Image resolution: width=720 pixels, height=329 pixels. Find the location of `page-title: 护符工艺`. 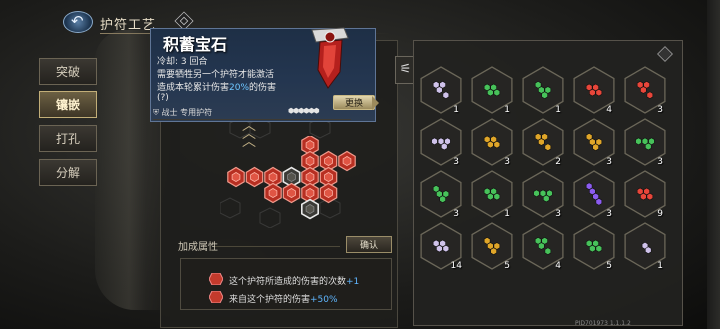

page-title: 护符工艺 is located at coordinates (128, 25).